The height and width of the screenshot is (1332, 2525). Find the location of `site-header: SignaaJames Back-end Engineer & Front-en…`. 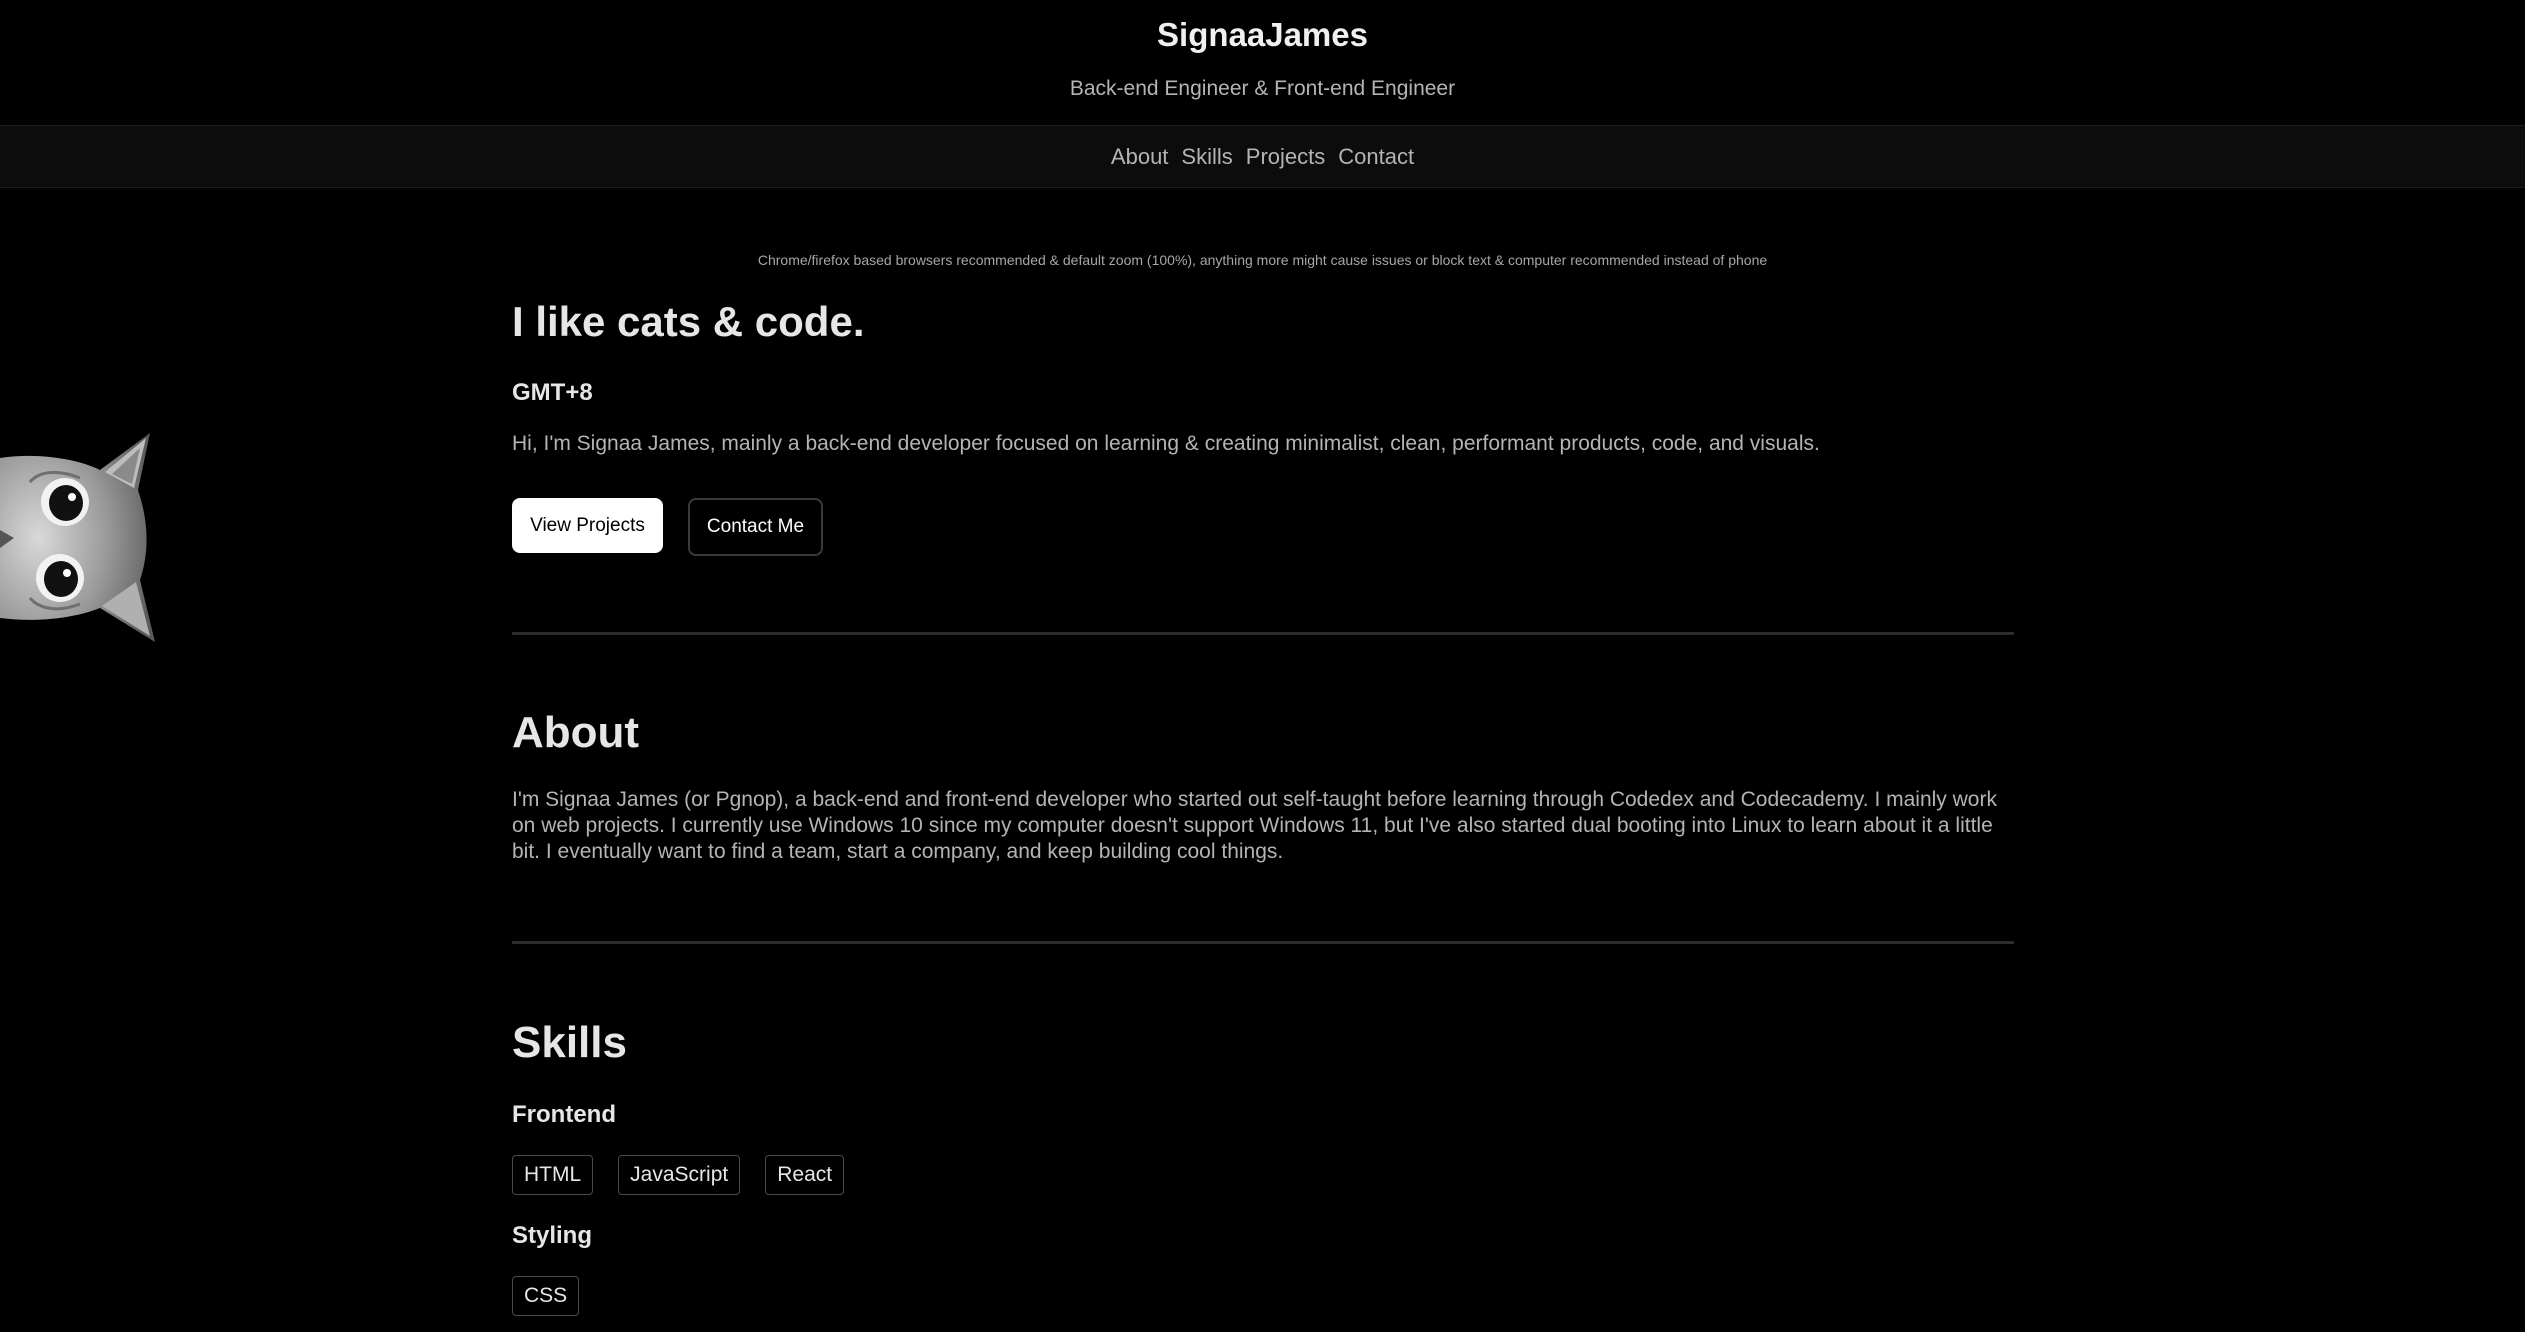

site-header: SignaaJames Back-end Engineer & Front-en… is located at coordinates (1262, 62).